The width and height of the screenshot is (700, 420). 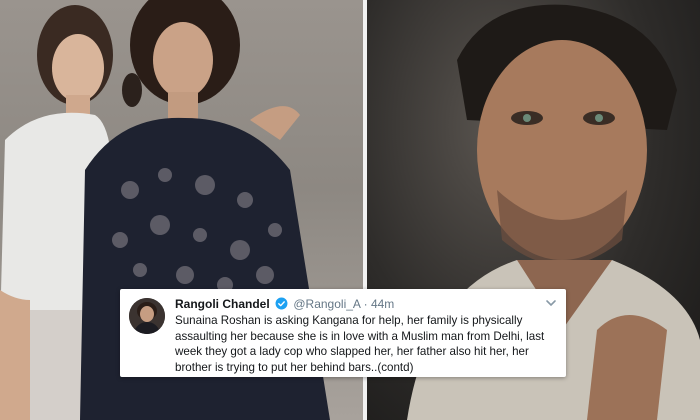 I want to click on avatar-image, so click(x=147, y=316).